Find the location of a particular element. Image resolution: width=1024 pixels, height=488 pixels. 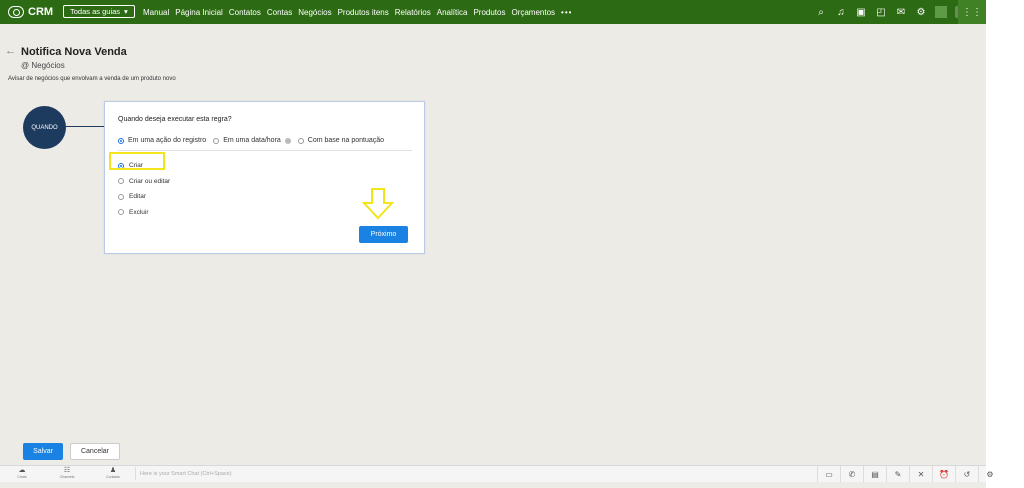

action-option-delete: Excluir is located at coordinates (144, 213).